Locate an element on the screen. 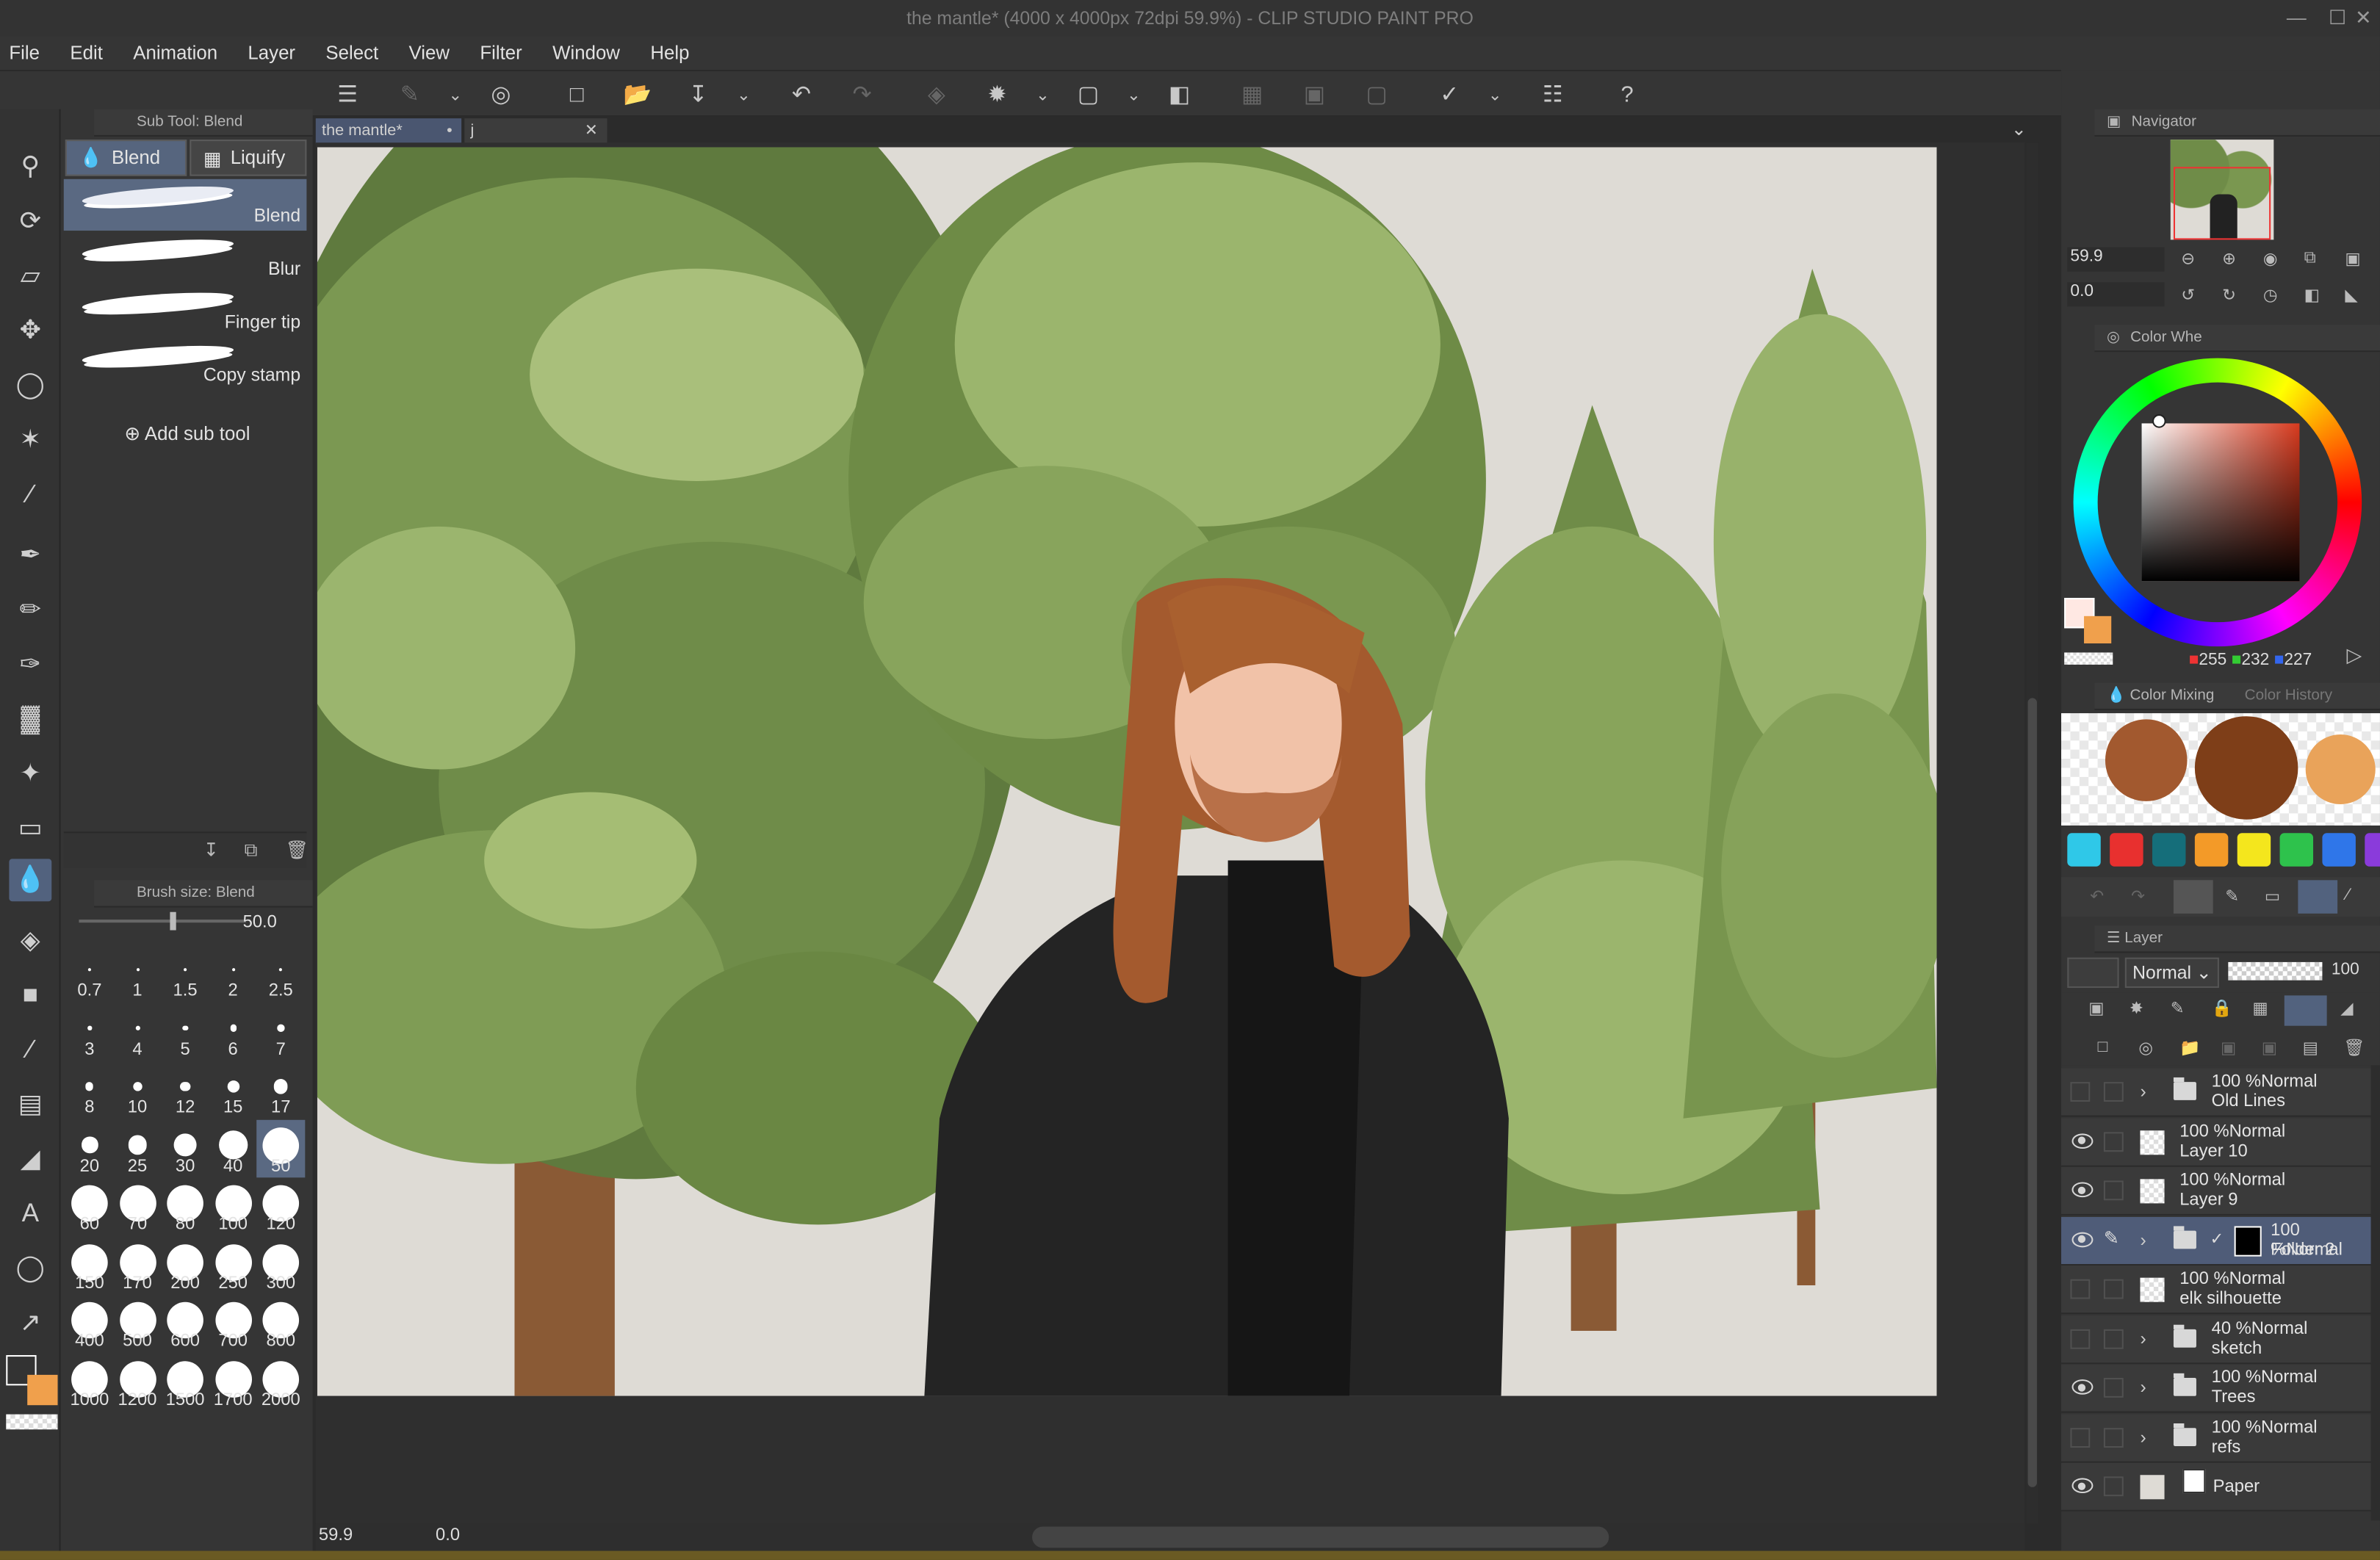  brush-size-preset: 8 is located at coordinates (90, 1090).